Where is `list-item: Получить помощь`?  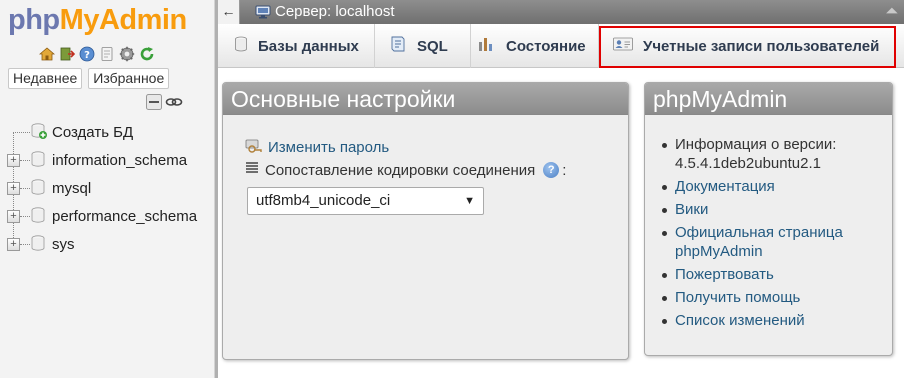 list-item: Получить помощь is located at coordinates (773, 297).